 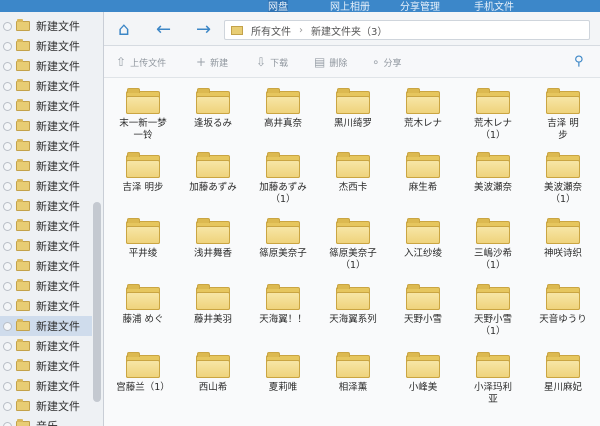 What do you see at coordinates (123, 30) in the screenshot?
I see `home-icon: ⌂` at bounding box center [123, 30].